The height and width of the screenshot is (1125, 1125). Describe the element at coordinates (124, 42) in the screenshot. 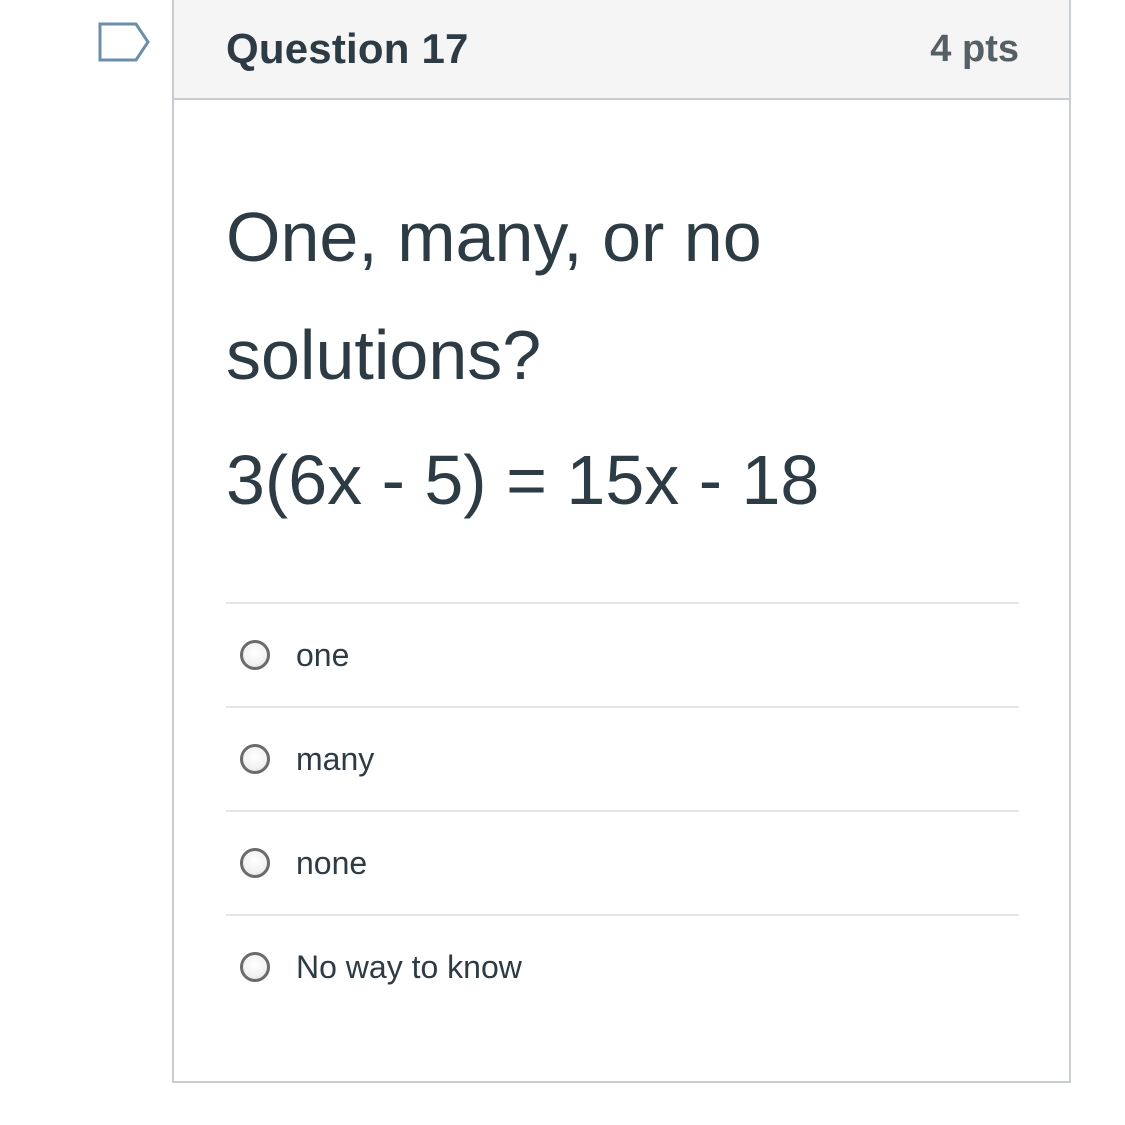

I see `flag-question-icon` at that location.